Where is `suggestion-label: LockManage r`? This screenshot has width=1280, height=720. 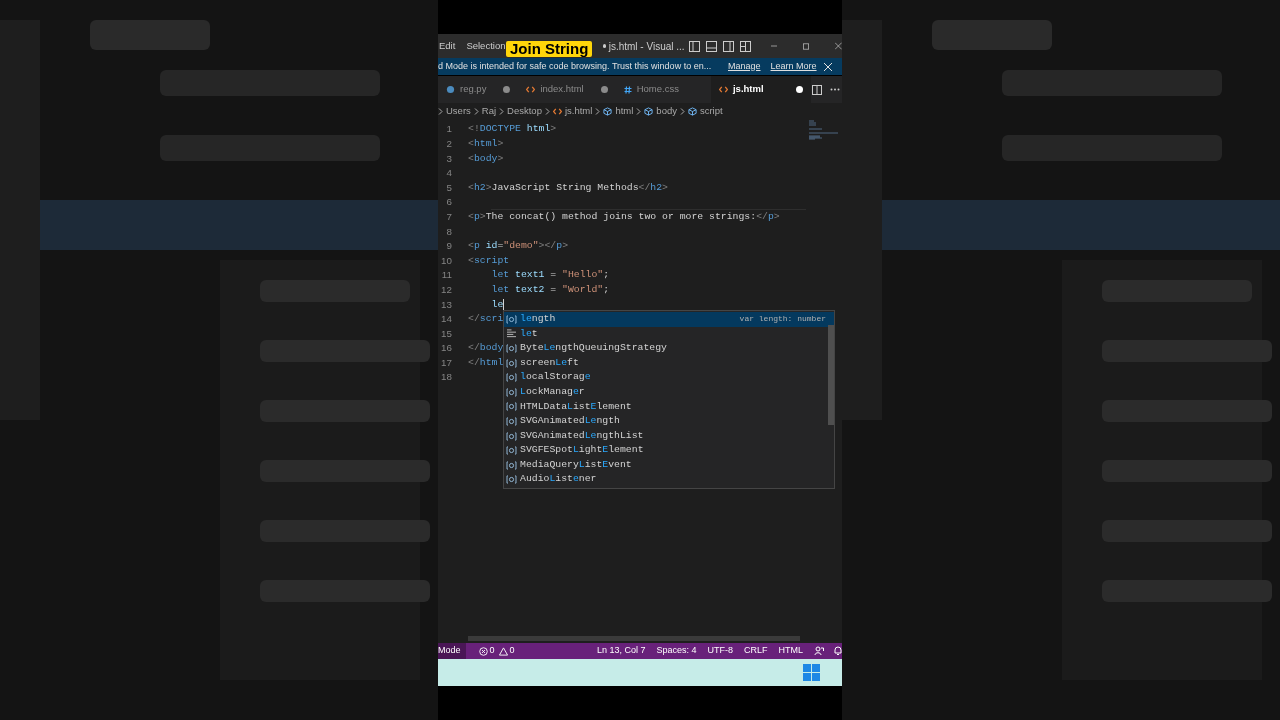 suggestion-label: LockManage r is located at coordinates (552, 391).